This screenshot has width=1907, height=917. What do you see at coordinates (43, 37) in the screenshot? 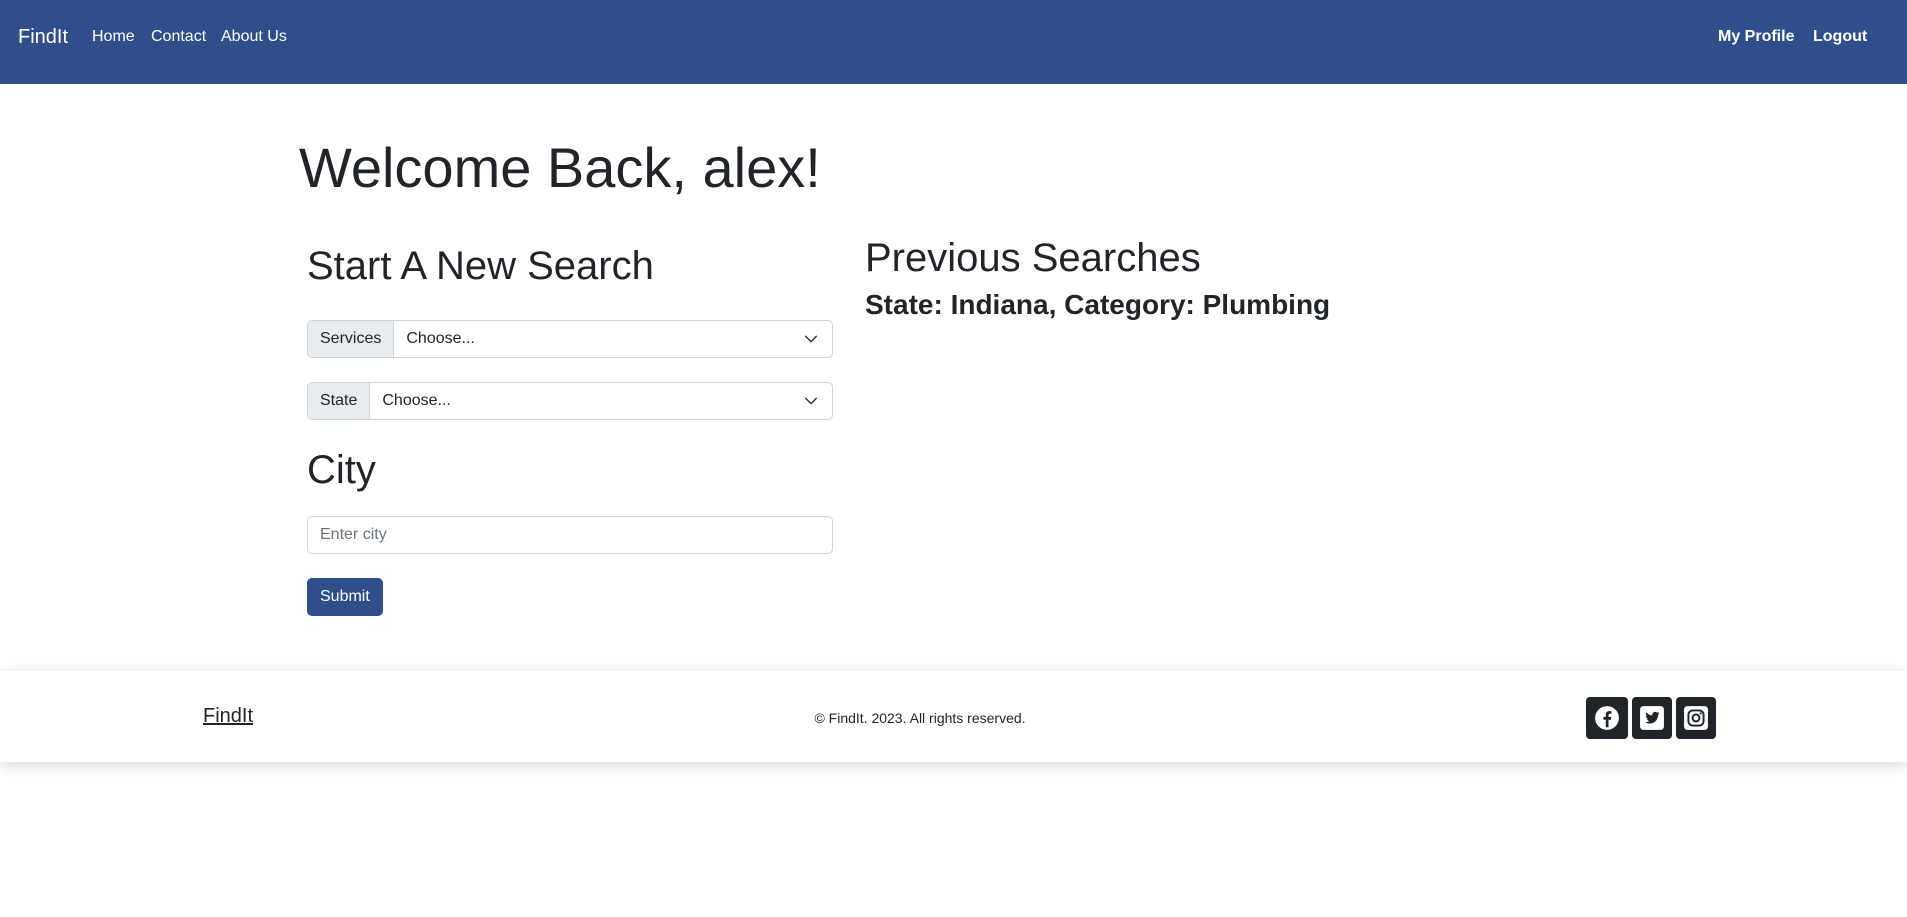
I see `navbar-brand: FindIt` at bounding box center [43, 37].